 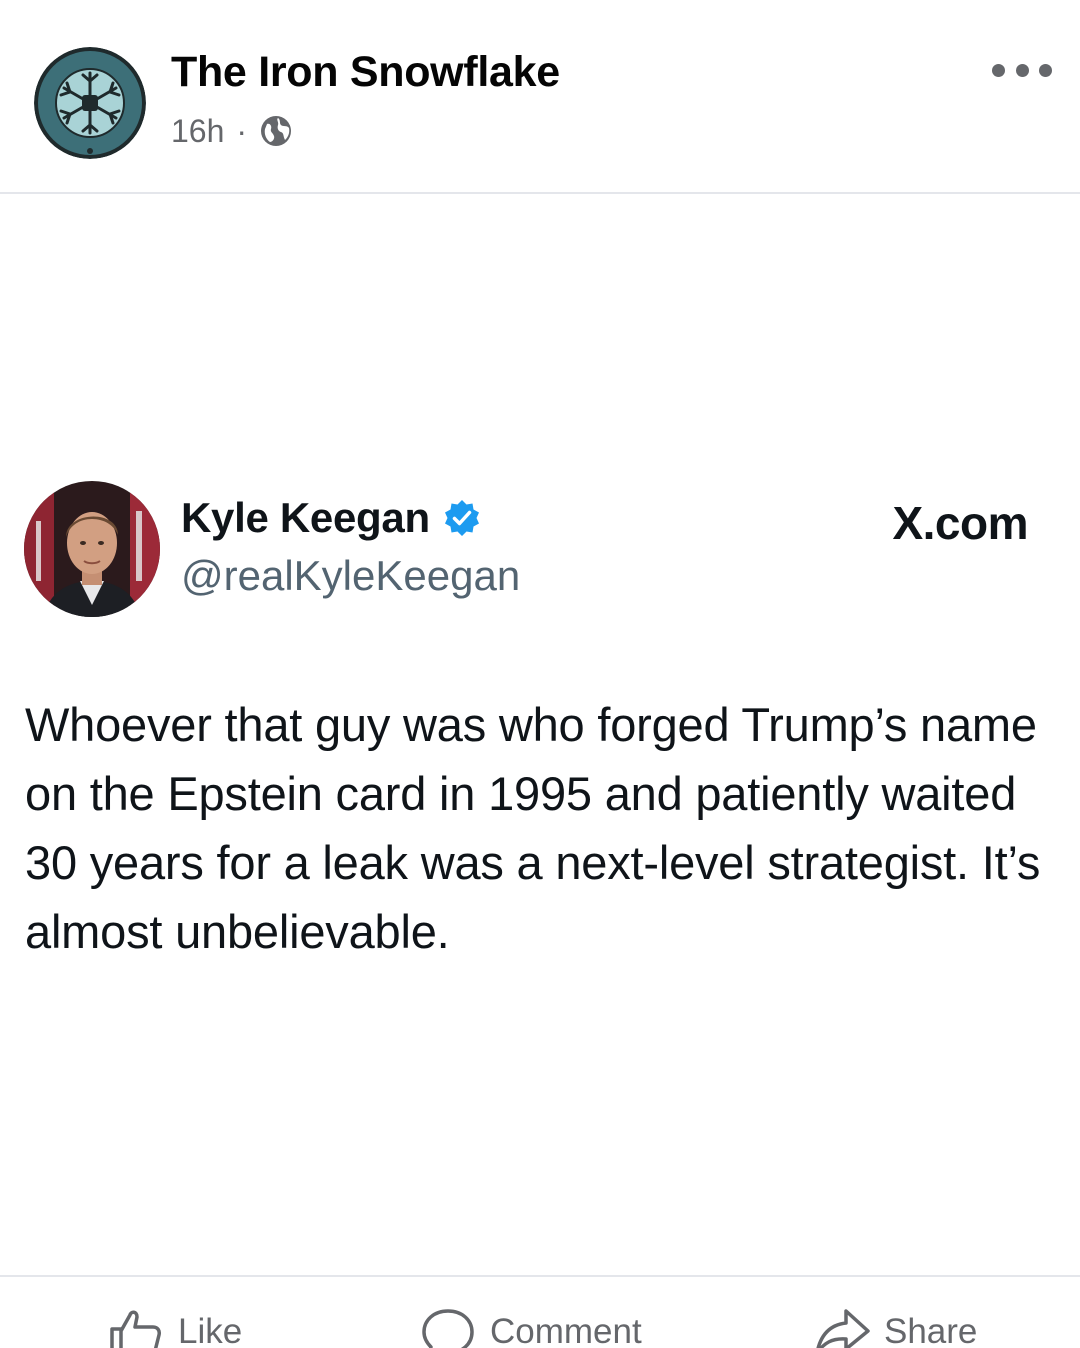 What do you see at coordinates (566, 1330) in the screenshot?
I see `comment-label: Comment` at bounding box center [566, 1330].